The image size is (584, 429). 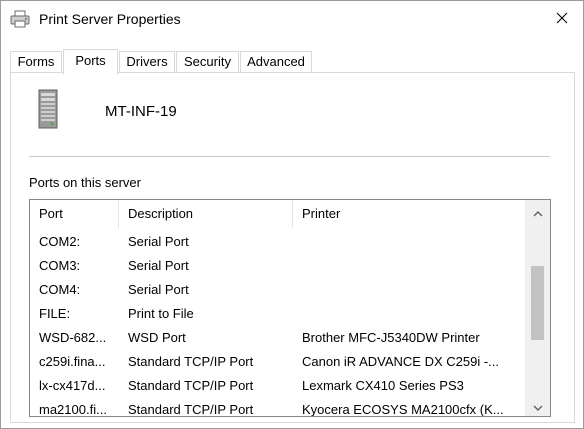 I want to click on vertical-scrollbar, so click(x=537, y=308).